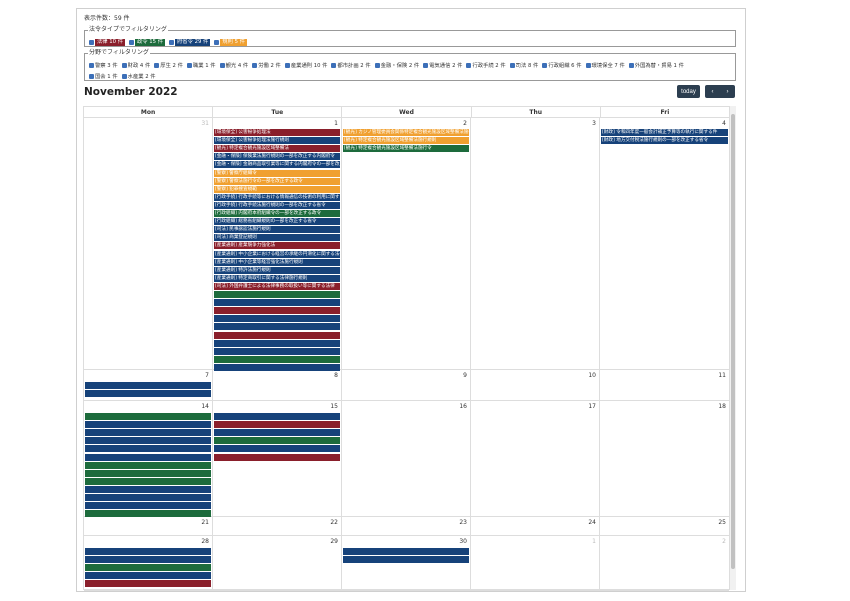 The height and width of the screenshot is (601, 850). Describe the element at coordinates (535, 243) in the screenshot. I see `day-cell: 3` at that location.